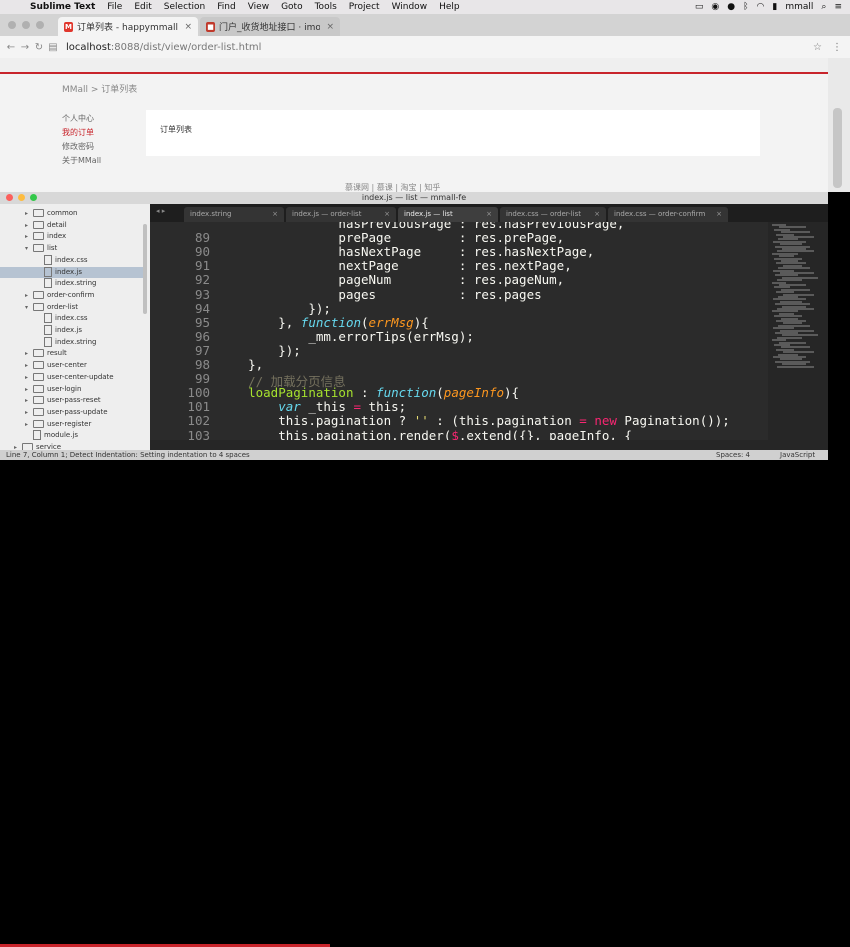 The height and width of the screenshot is (947, 850). What do you see at coordinates (817, 47) in the screenshot?
I see `bookmark-star-icon: ☆` at bounding box center [817, 47].